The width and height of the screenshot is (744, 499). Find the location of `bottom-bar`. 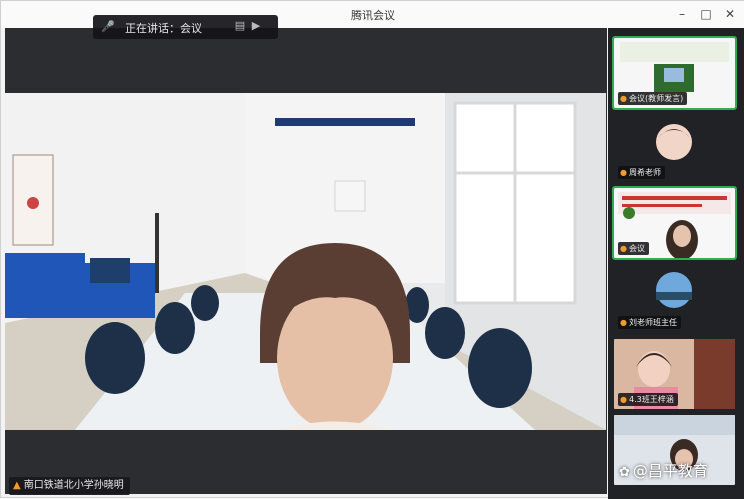

bottom-bar is located at coordinates (306, 453).